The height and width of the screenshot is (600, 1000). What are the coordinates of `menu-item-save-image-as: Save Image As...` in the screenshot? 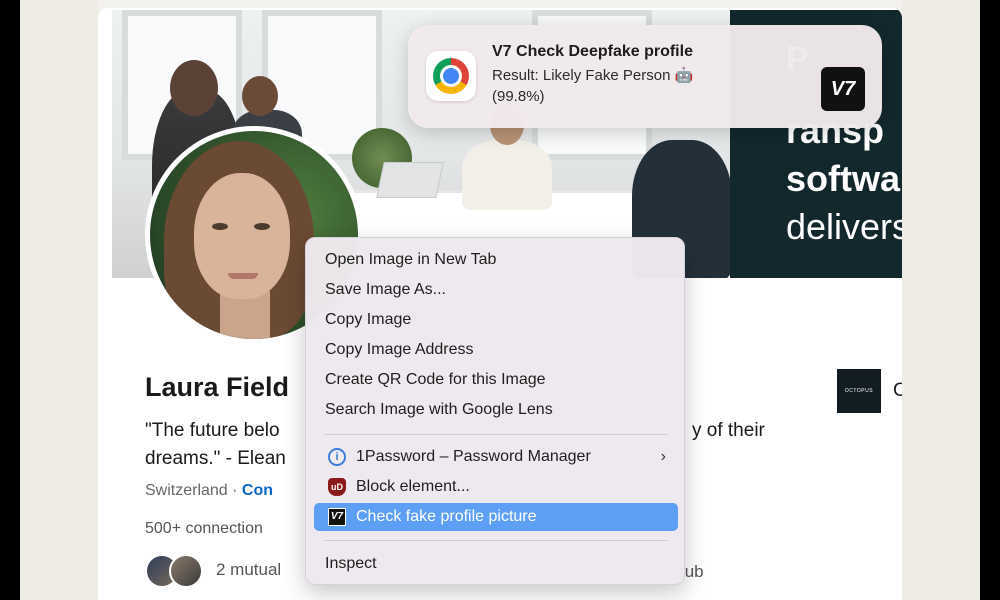 It's located at (496, 290).